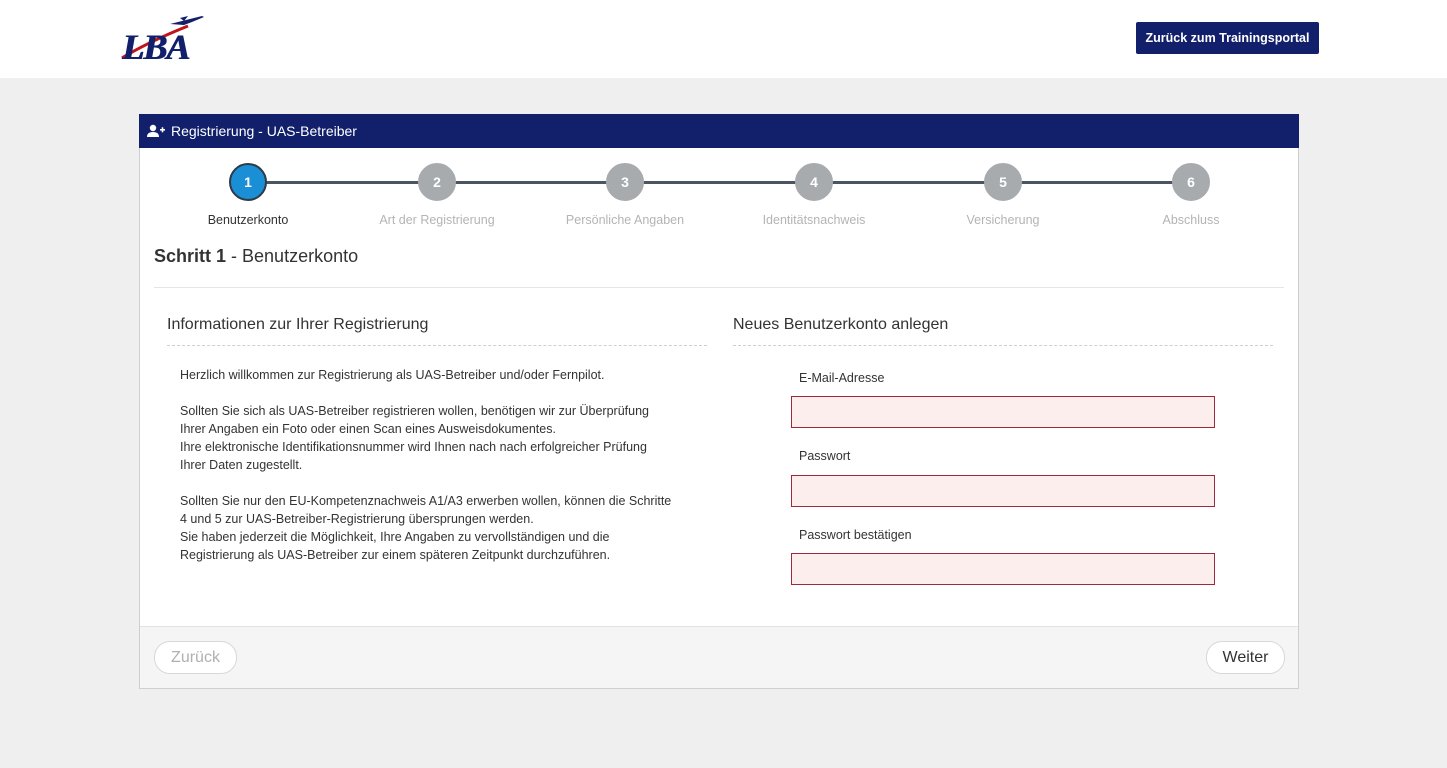  I want to click on password-label: Passwort, so click(825, 456).